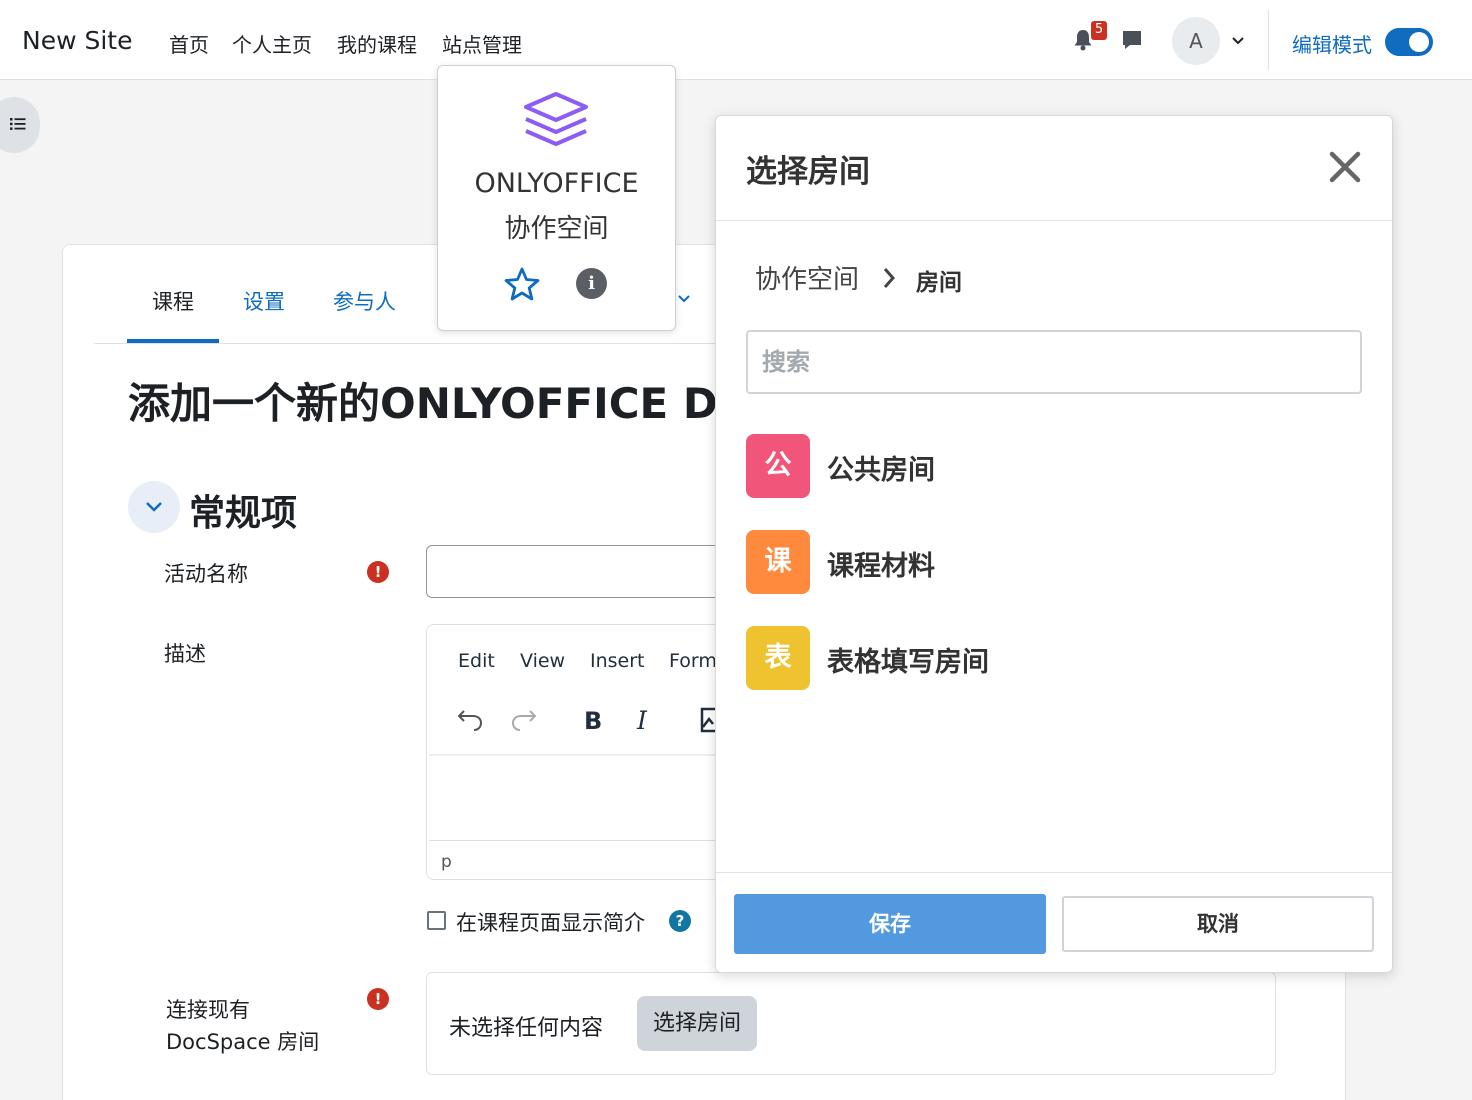  What do you see at coordinates (889, 278) in the screenshot?
I see `chevron-right-icon` at bounding box center [889, 278].